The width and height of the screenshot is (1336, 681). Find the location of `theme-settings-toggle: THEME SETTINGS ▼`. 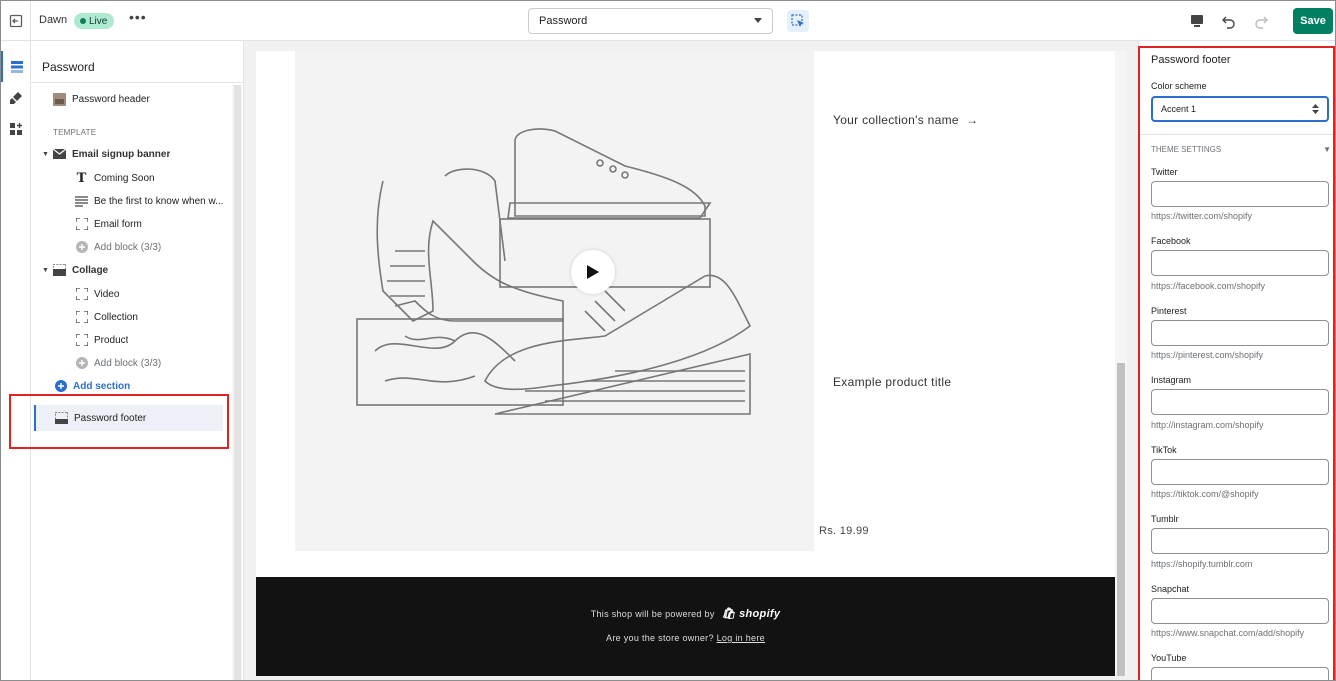

theme-settings-toggle: THEME SETTINGS ▼ is located at coordinates (1241, 149).